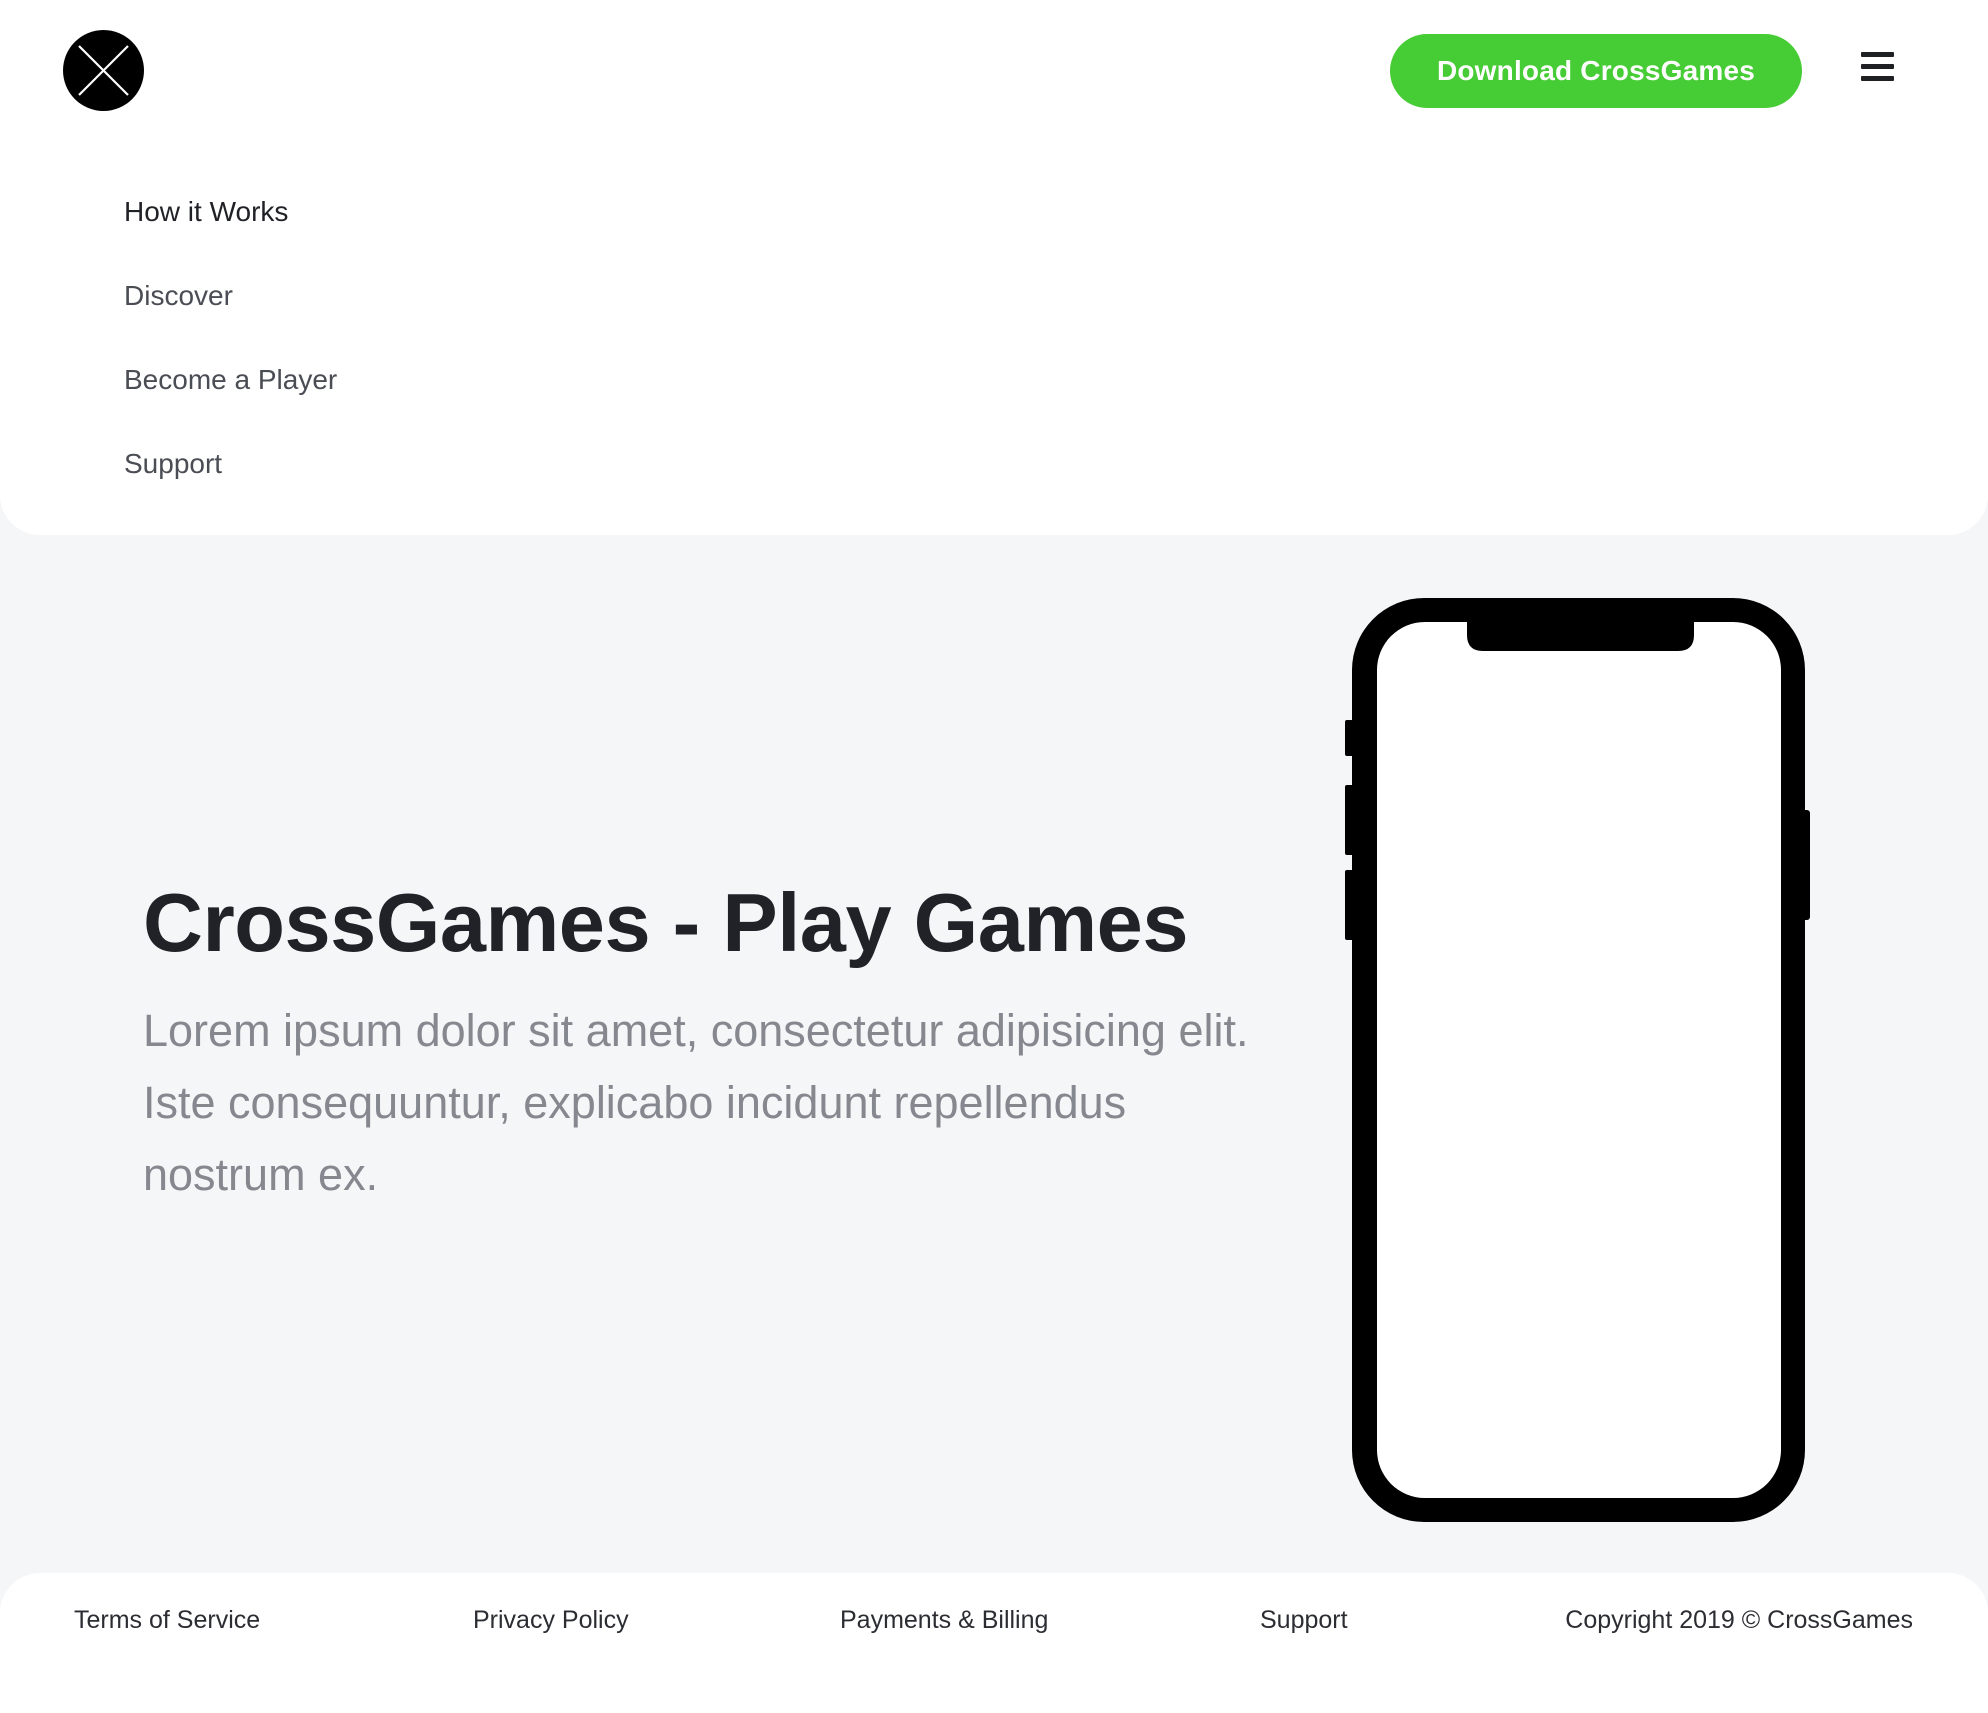 The height and width of the screenshot is (1713, 1988). Describe the element at coordinates (103, 70) in the screenshot. I see `crossed-circle-logo-icon` at that location.